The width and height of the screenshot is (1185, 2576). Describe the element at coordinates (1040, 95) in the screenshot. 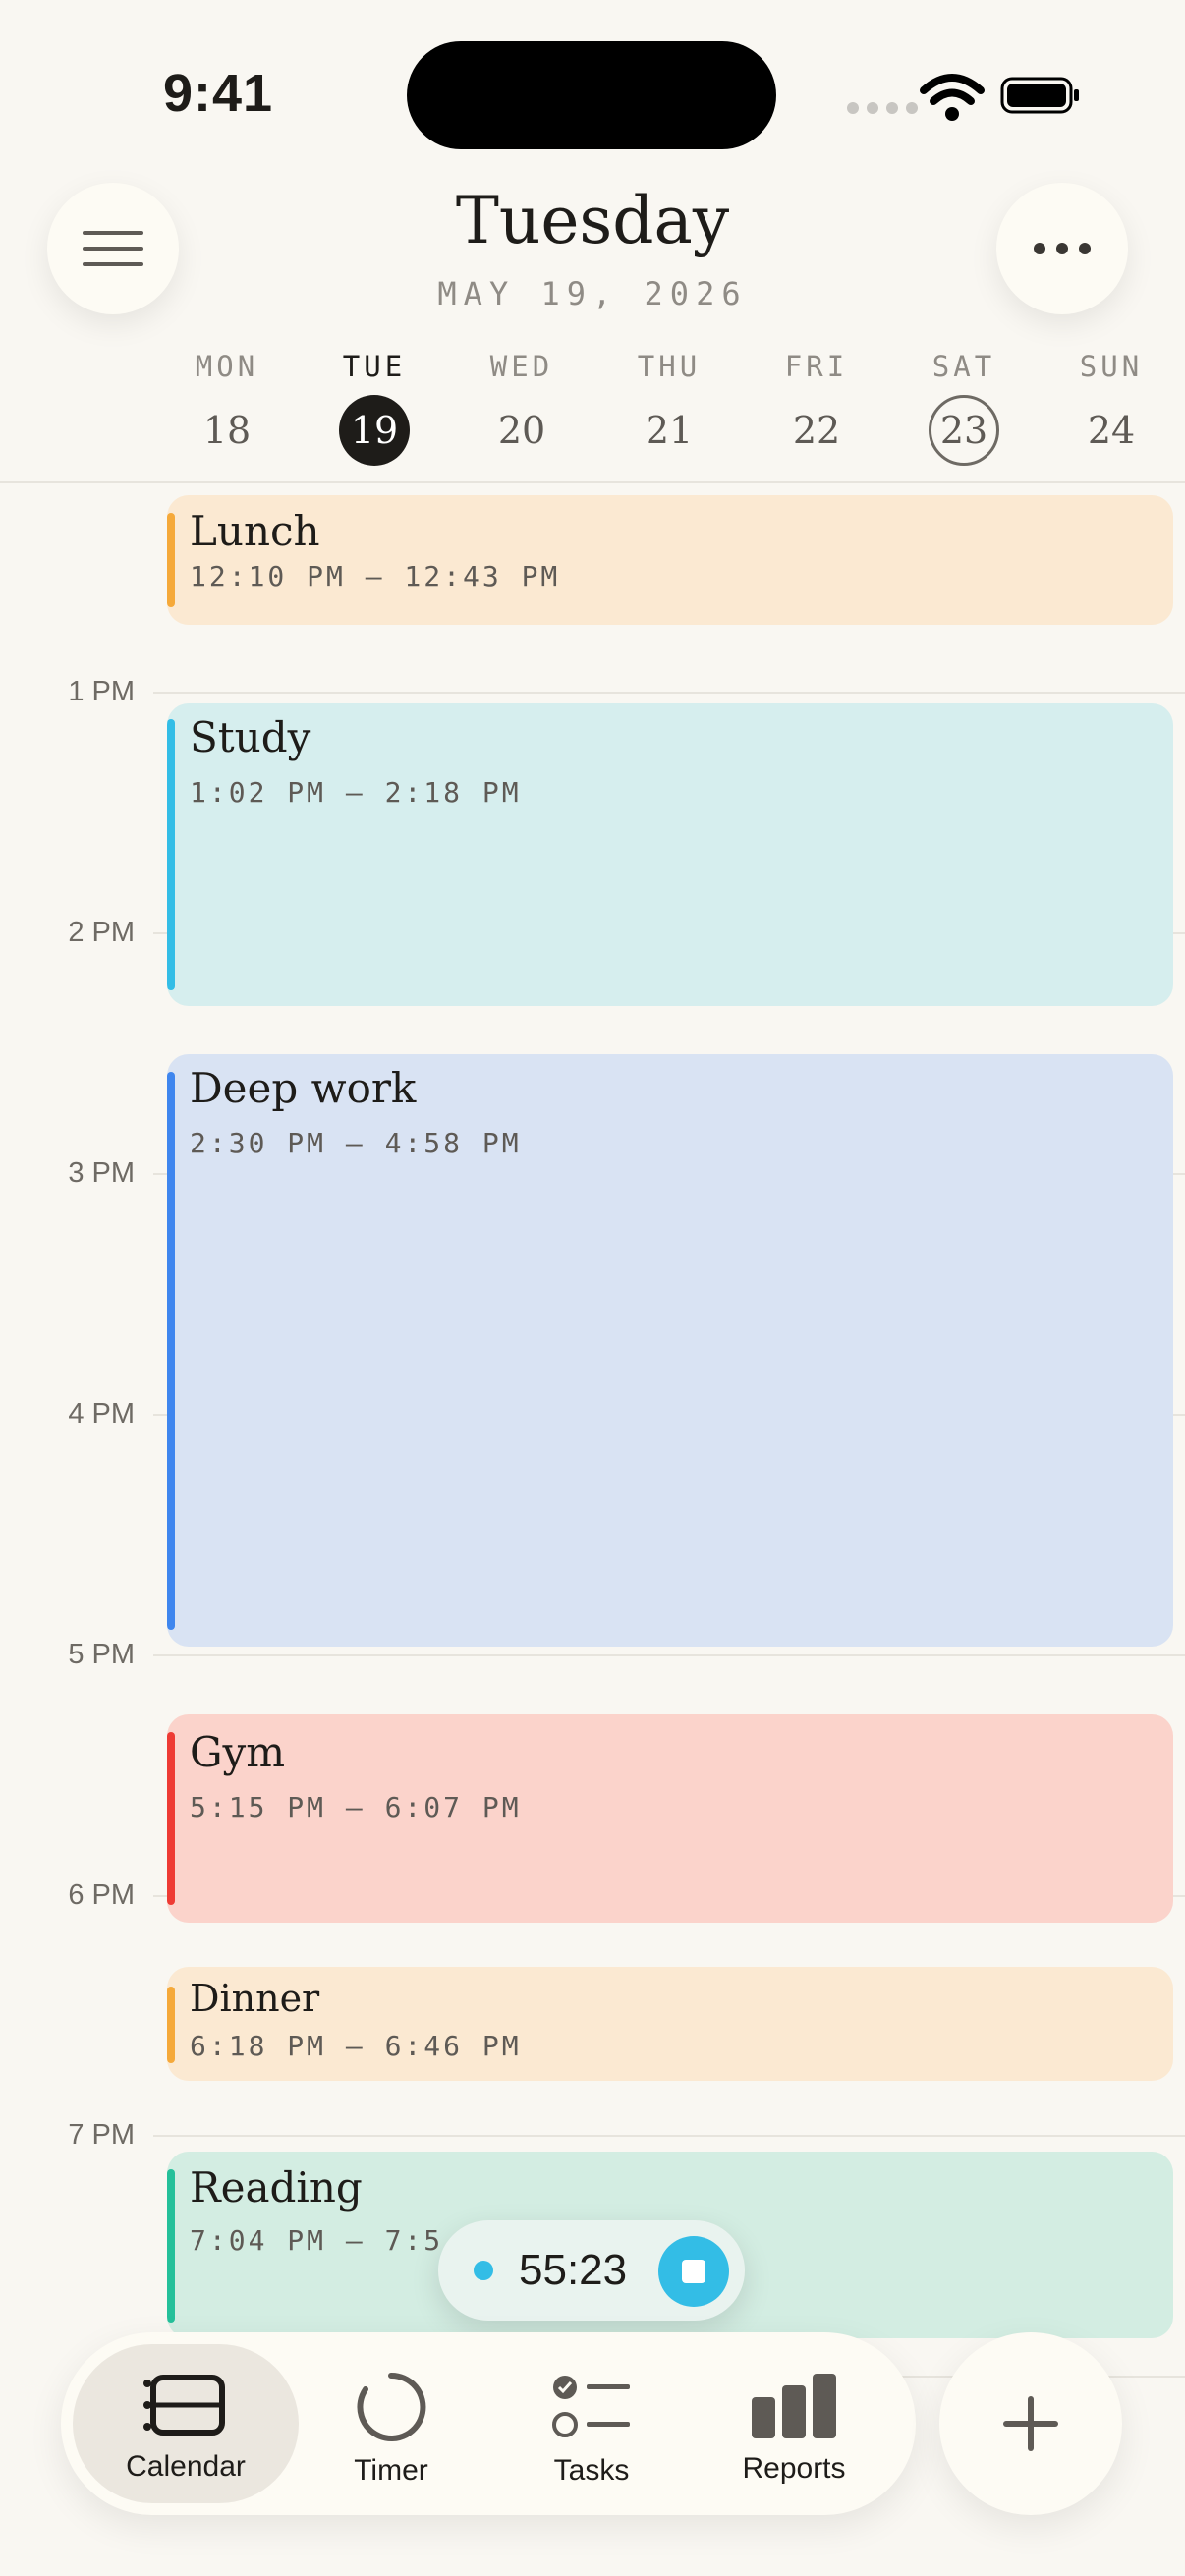

I see `battery-icon` at that location.